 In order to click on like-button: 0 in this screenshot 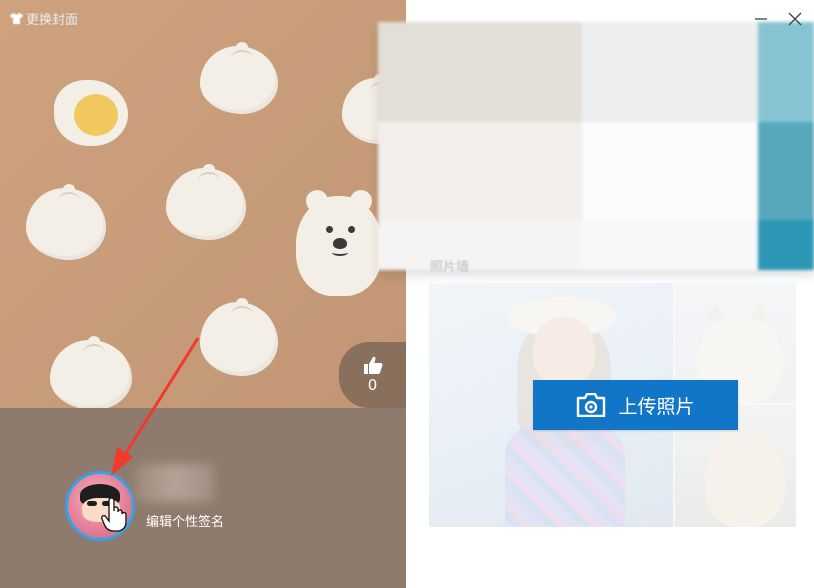, I will do `click(372, 375)`.